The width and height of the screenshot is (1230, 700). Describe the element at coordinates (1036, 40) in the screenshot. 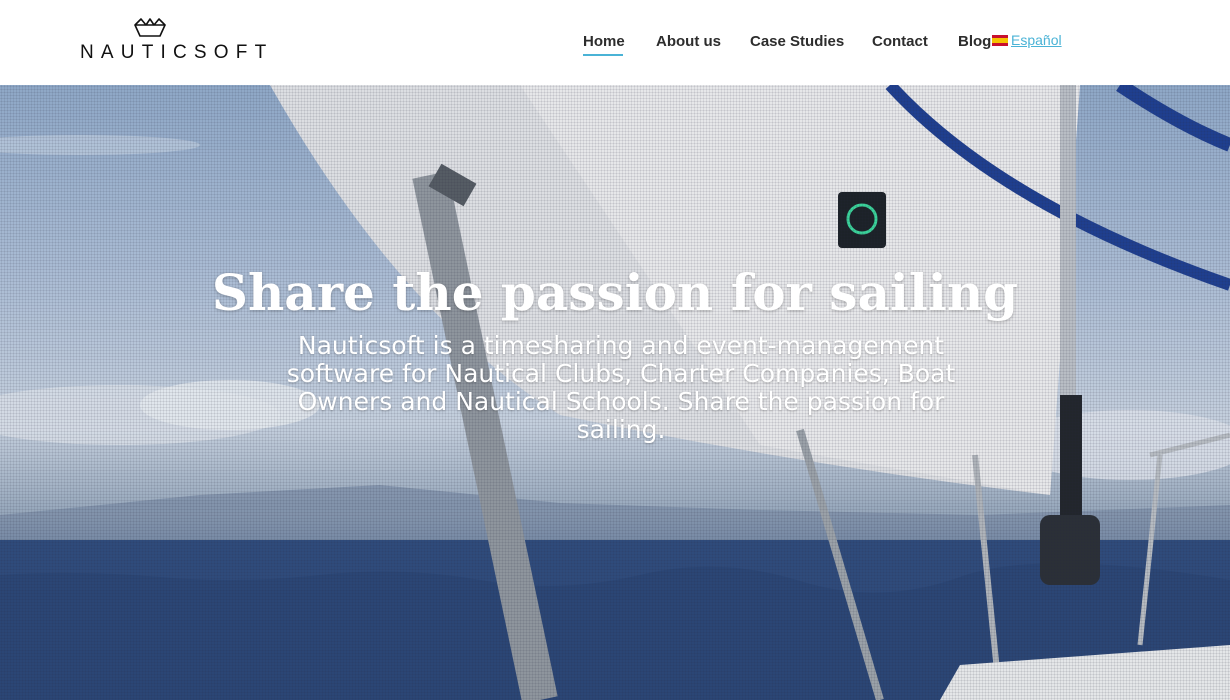

I see `language-label: Español` at that location.